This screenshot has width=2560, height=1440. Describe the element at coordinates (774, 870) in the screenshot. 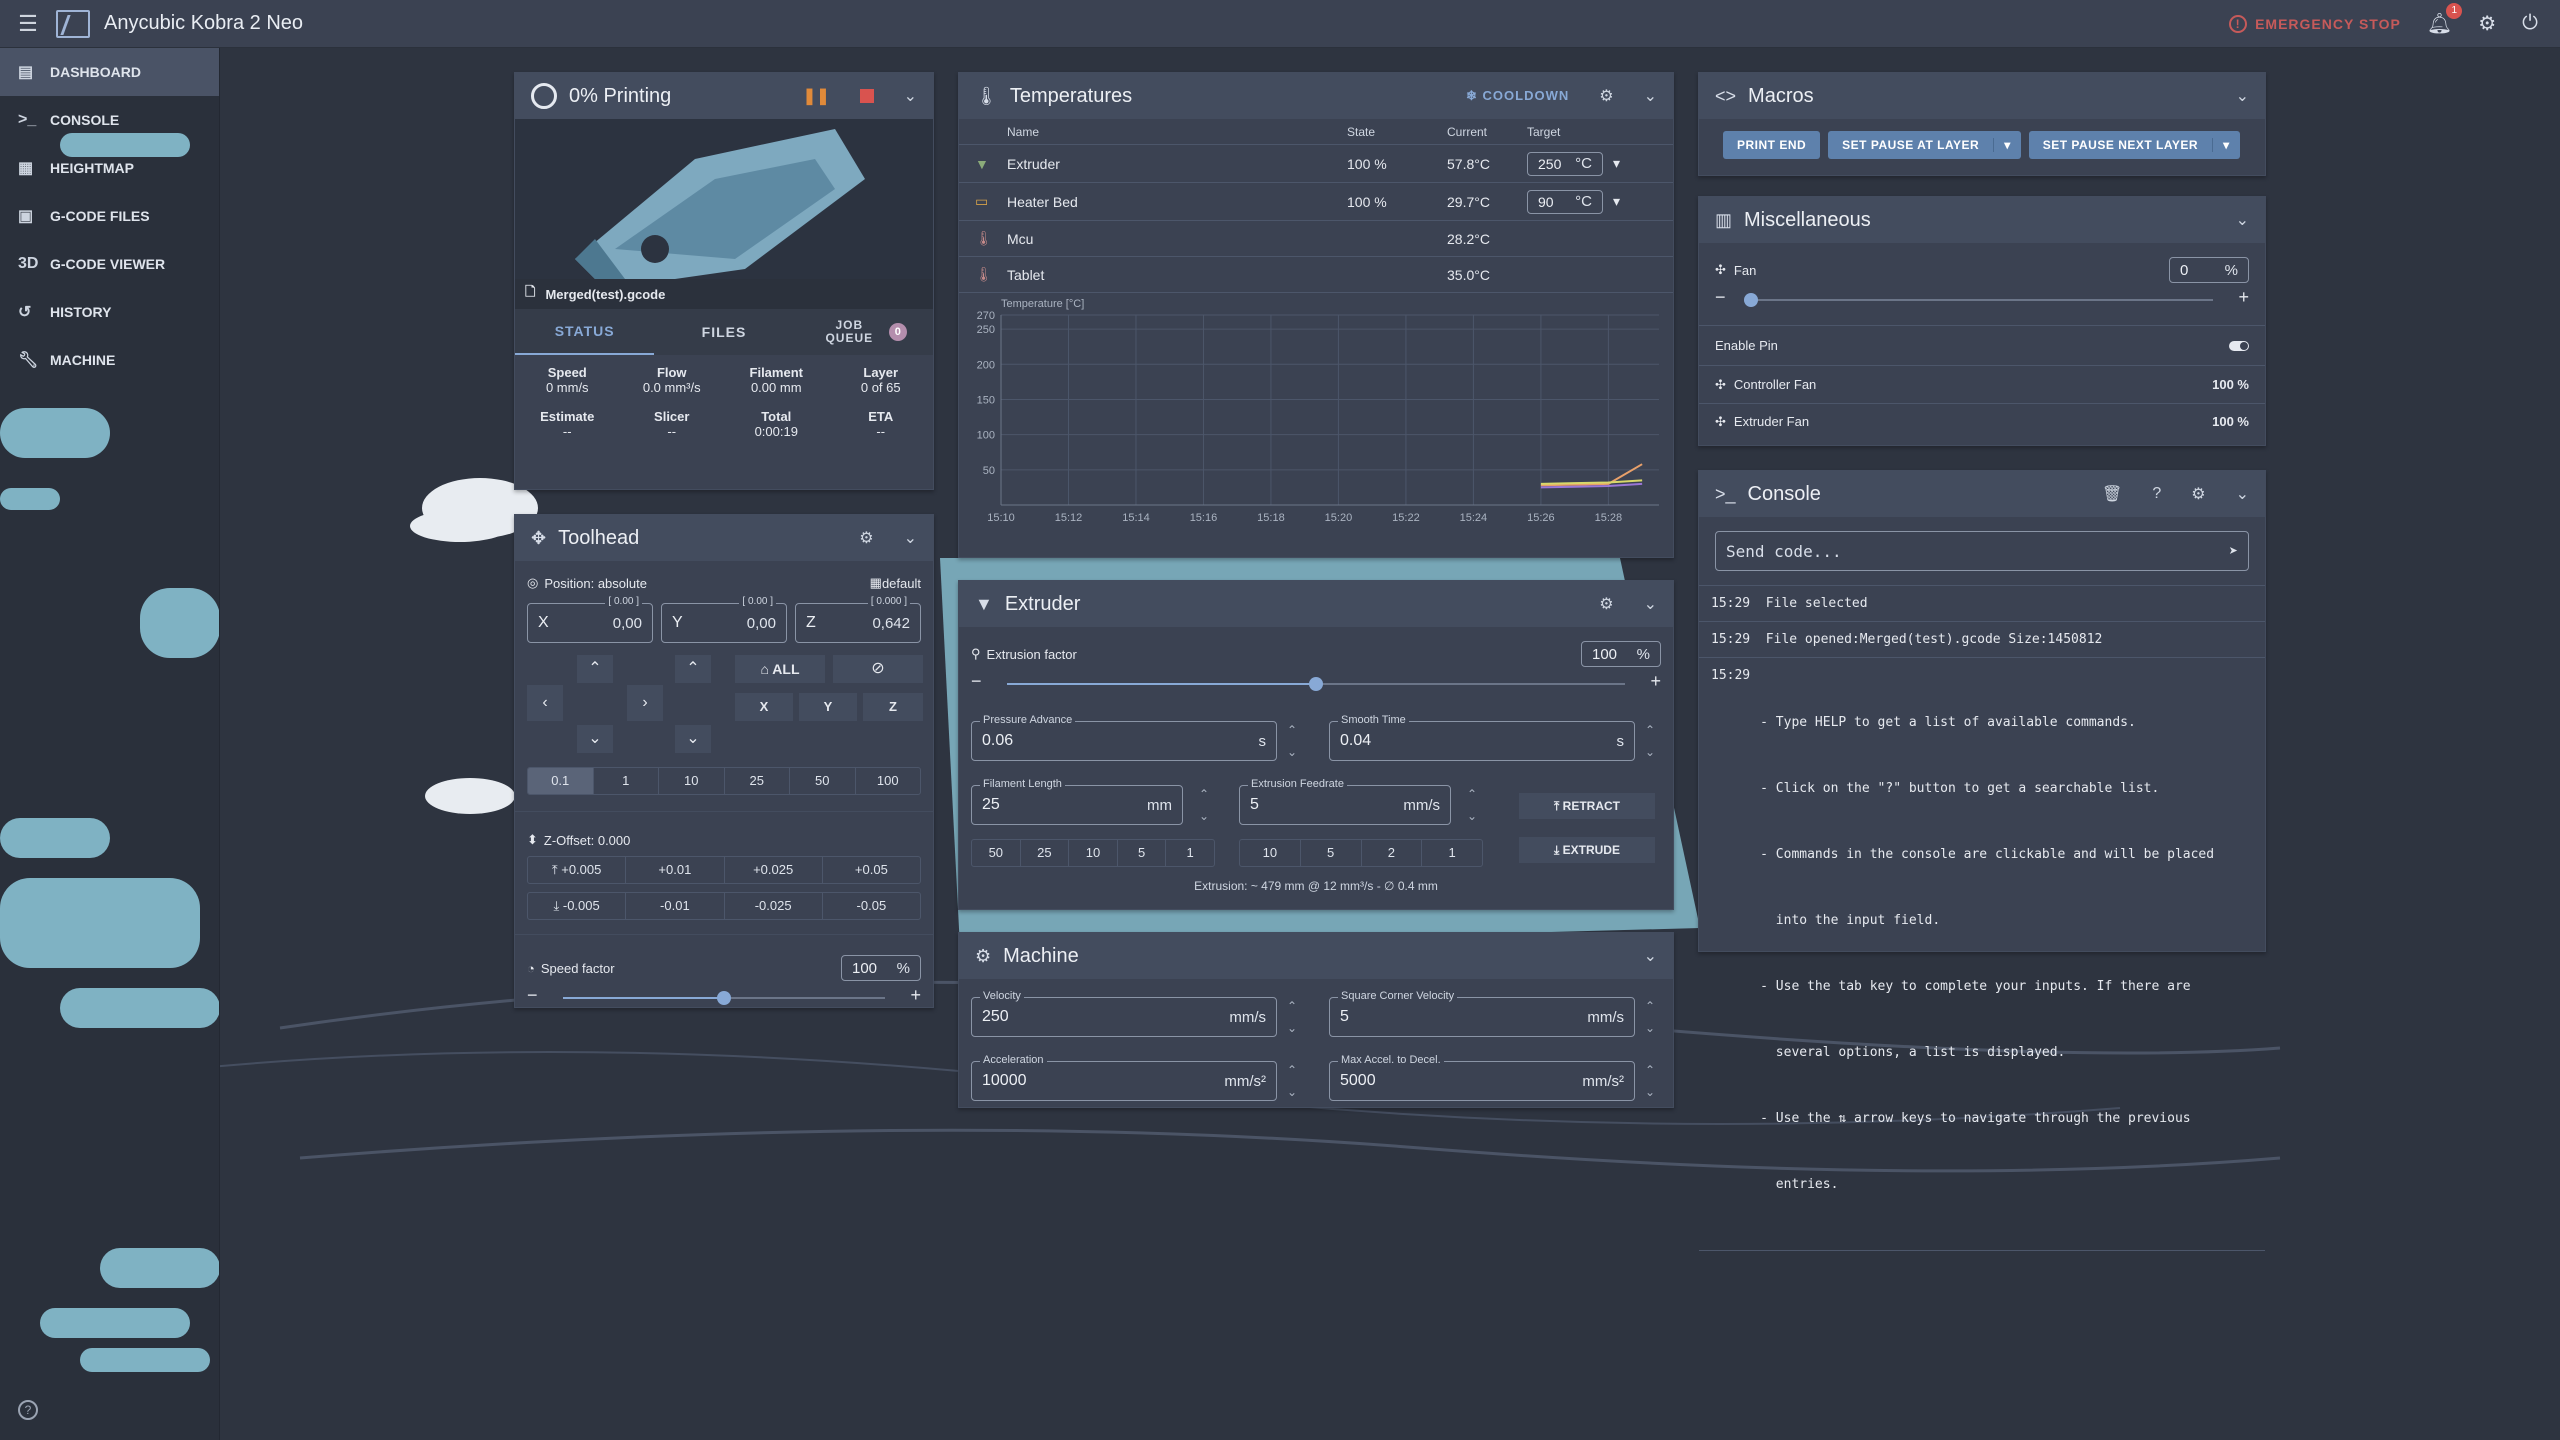

I see `zoffset-up-button: +0.025` at that location.